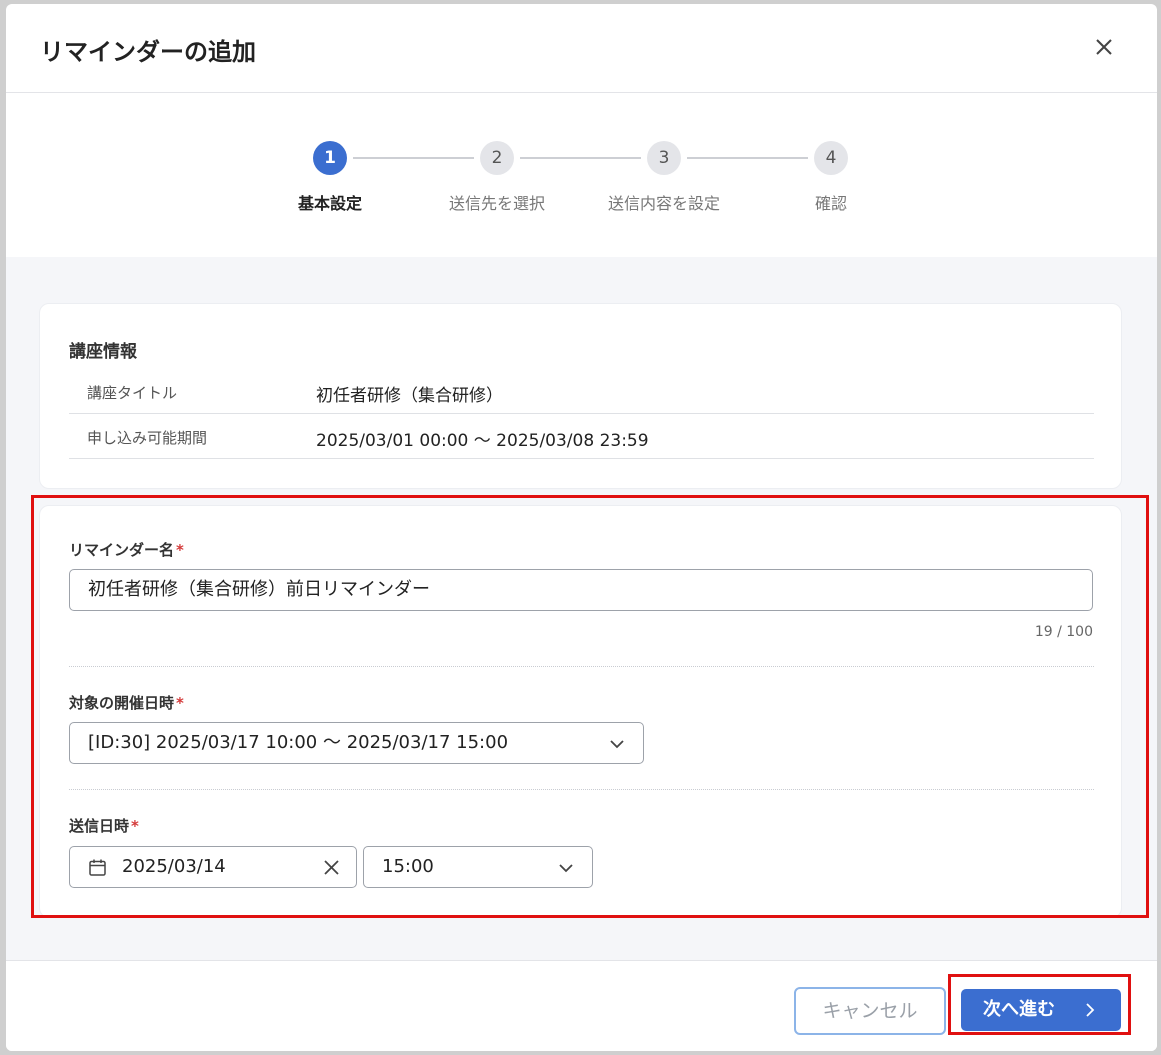 The height and width of the screenshot is (1055, 1161). Describe the element at coordinates (478, 867) in the screenshot. I see `send-time-select: 15:00` at that location.